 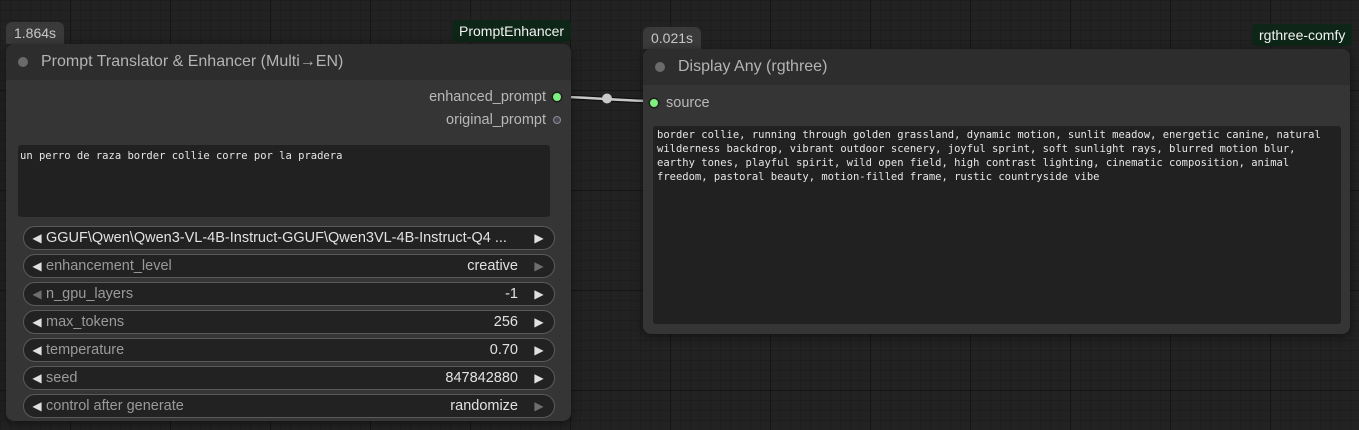 I want to click on enhancement-level-combo: ◀ enhancement_level creative ▶, so click(x=289, y=266).